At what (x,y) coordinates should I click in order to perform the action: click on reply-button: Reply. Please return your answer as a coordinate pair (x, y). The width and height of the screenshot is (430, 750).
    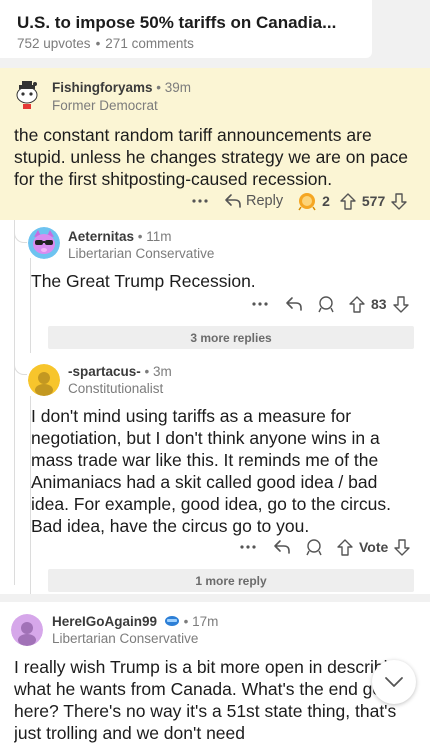
    Looking at the image, I should click on (253, 201).